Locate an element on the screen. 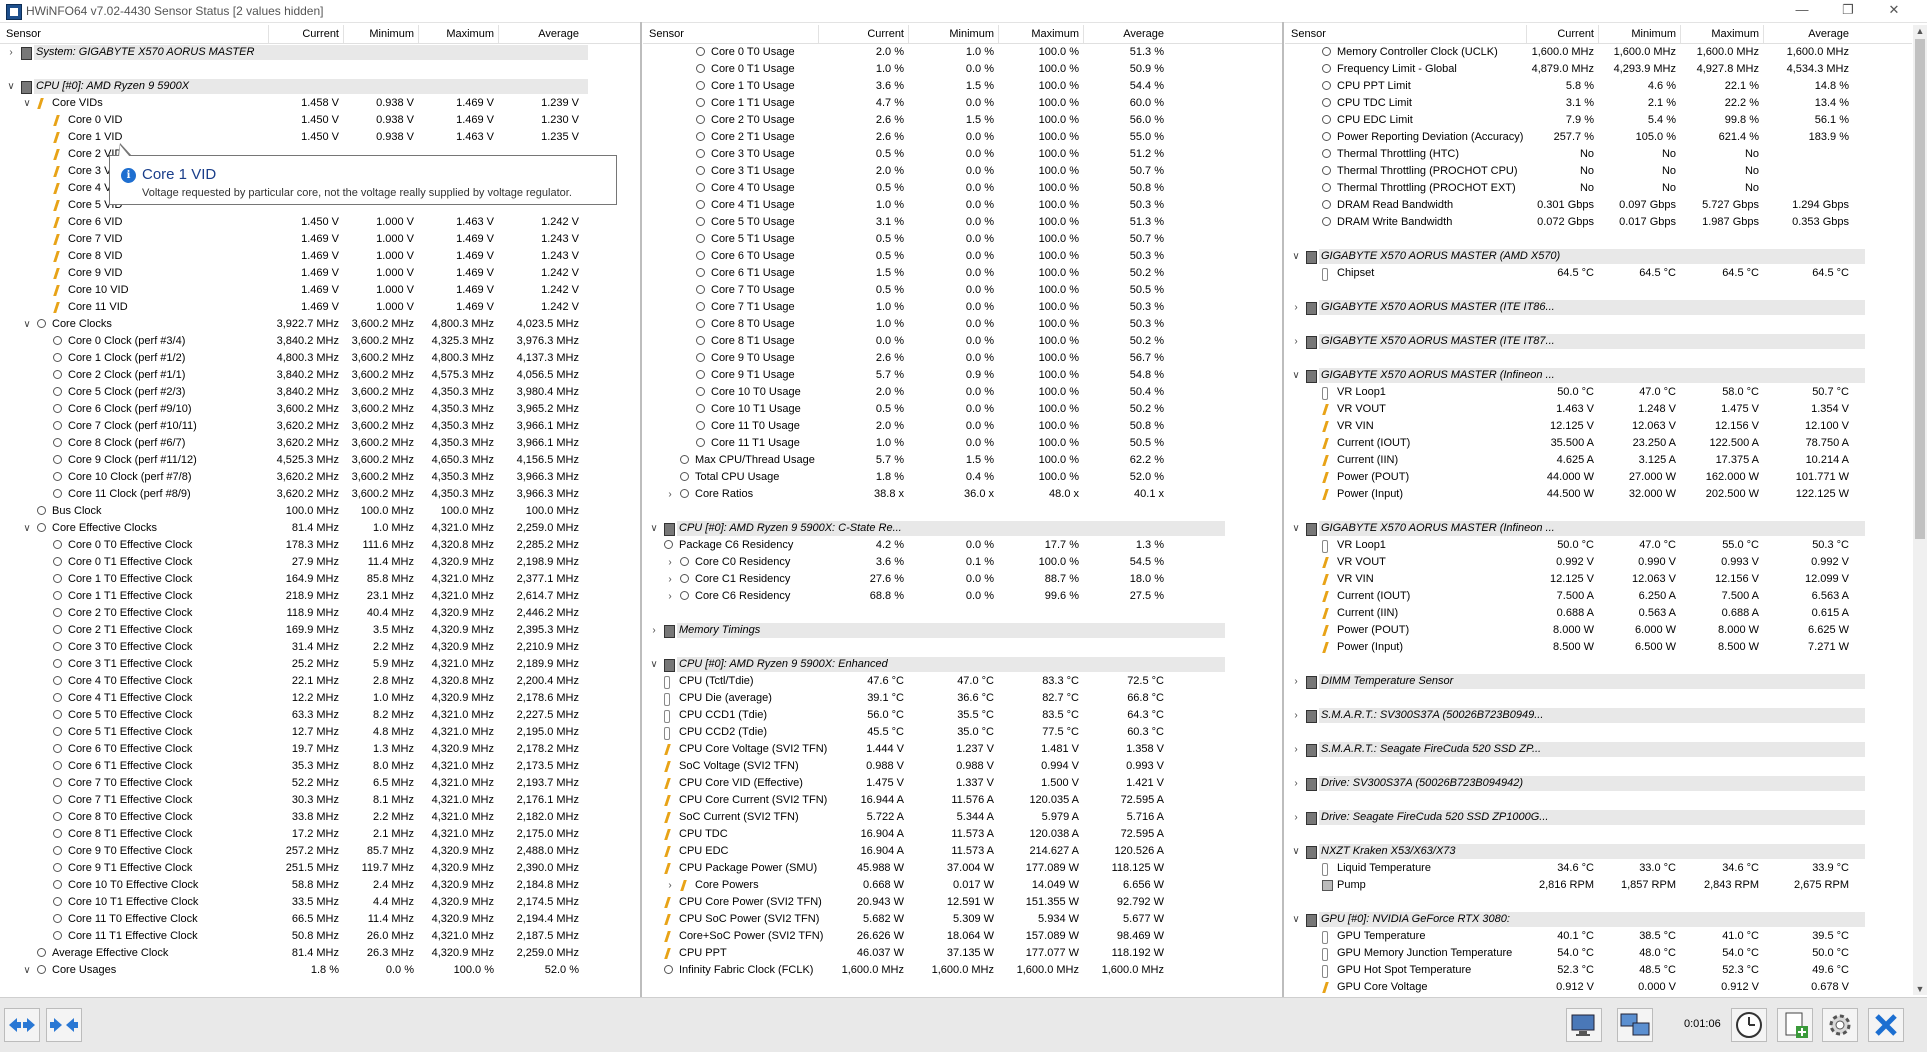 Image resolution: width=1927 pixels, height=1052 pixels. scroll-down-arrow-icon: ▼ is located at coordinates (1920, 989).